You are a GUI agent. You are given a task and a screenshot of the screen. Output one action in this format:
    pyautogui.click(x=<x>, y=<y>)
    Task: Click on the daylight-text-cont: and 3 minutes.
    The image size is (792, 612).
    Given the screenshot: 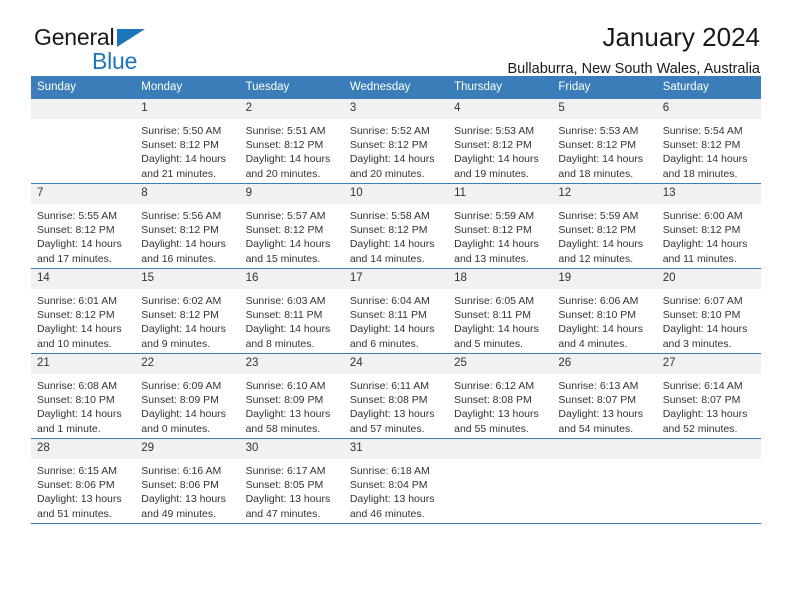 What is the action you would take?
    pyautogui.click(x=697, y=343)
    